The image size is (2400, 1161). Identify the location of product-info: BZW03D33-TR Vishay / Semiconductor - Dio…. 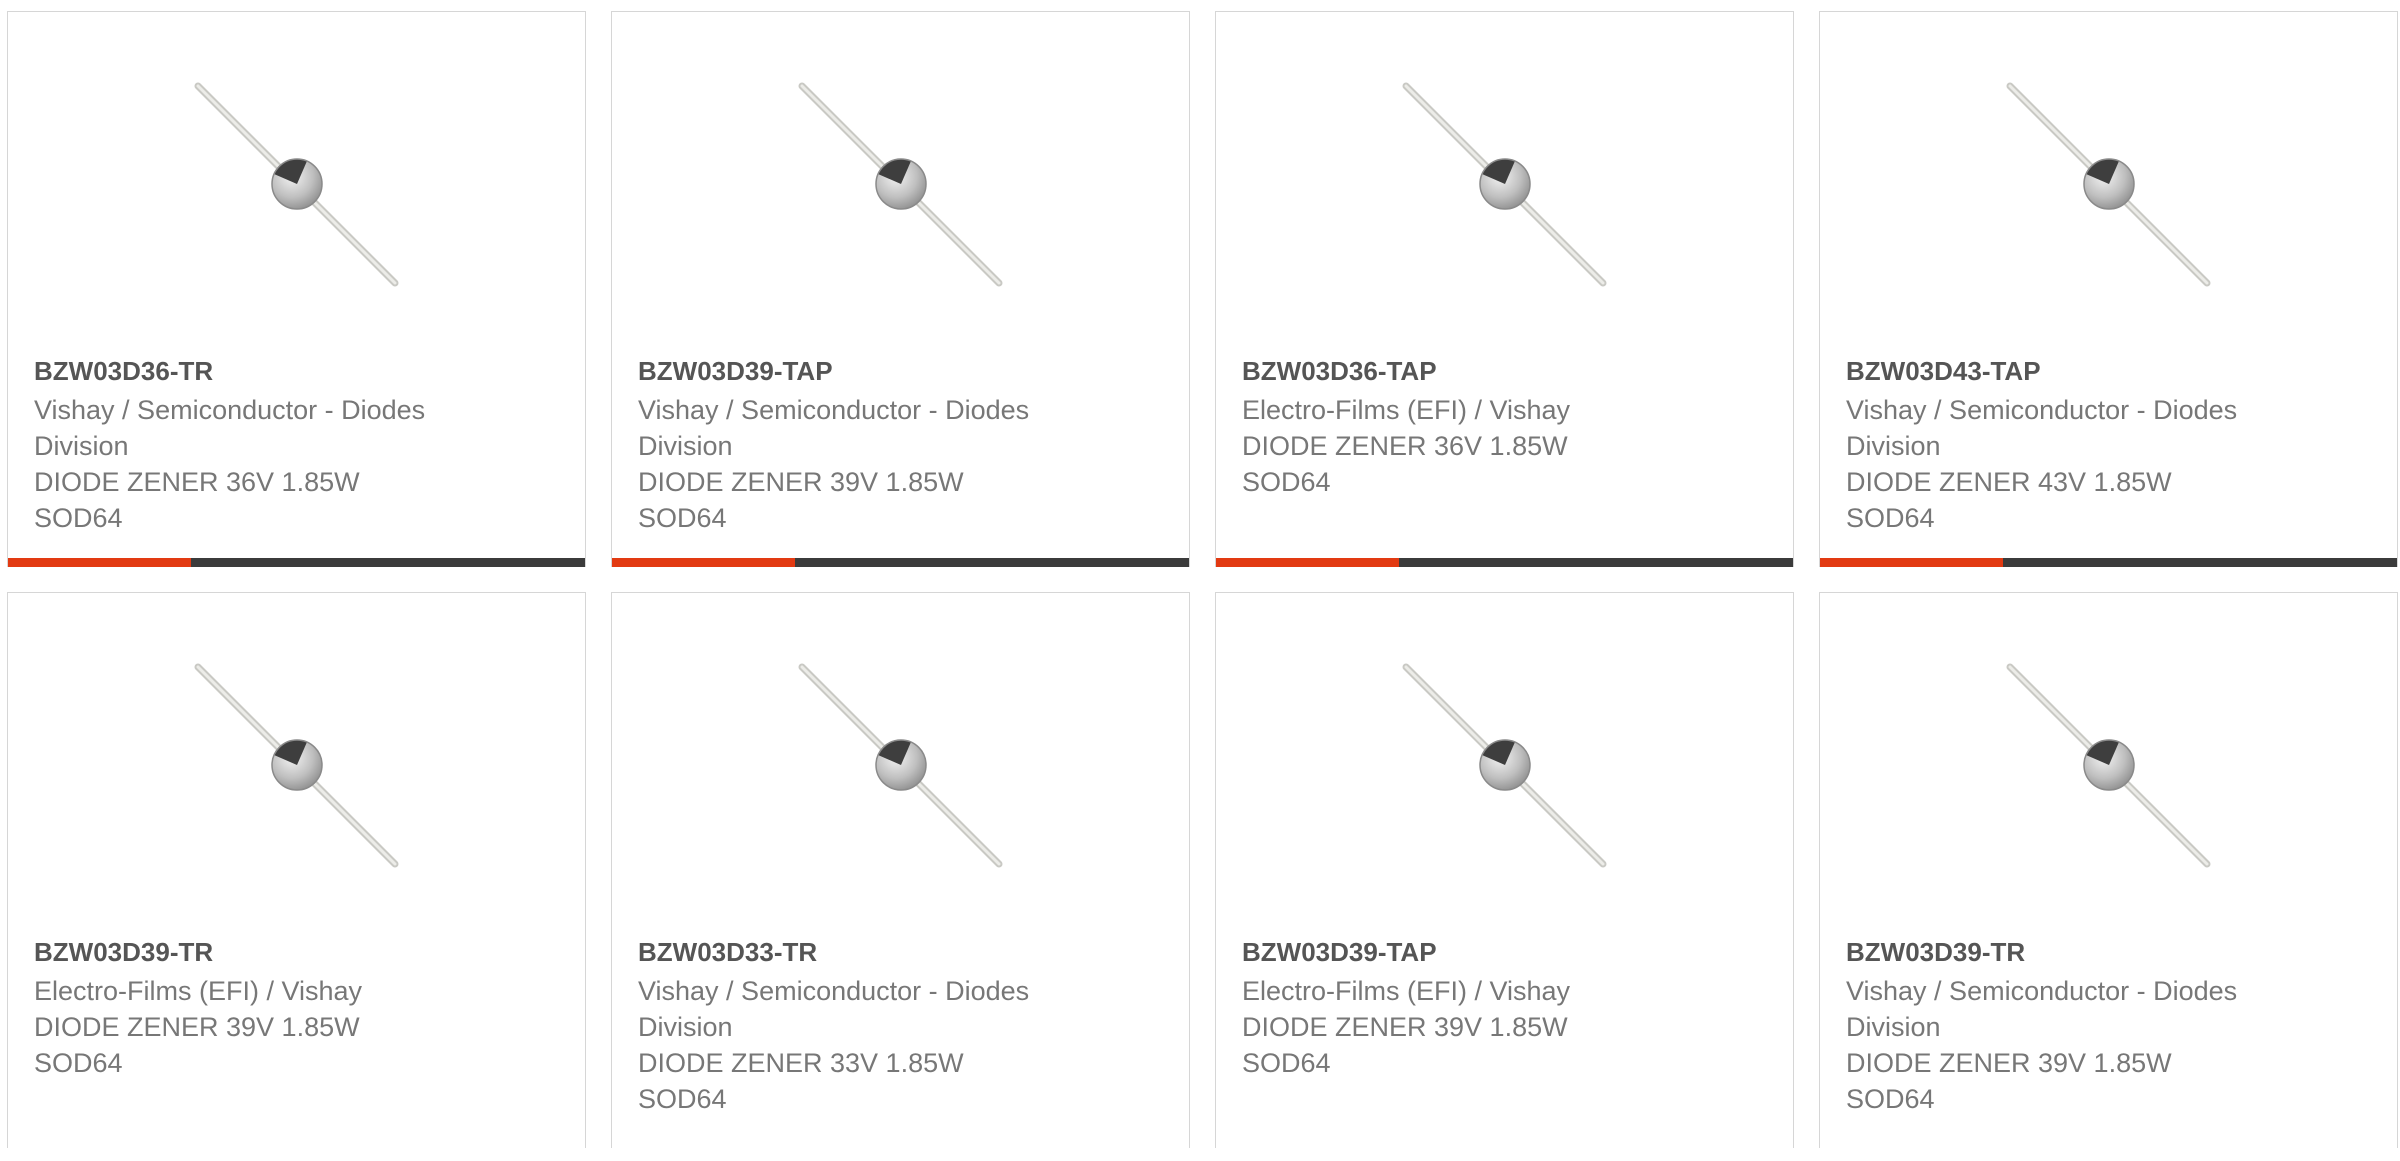
(878, 1026).